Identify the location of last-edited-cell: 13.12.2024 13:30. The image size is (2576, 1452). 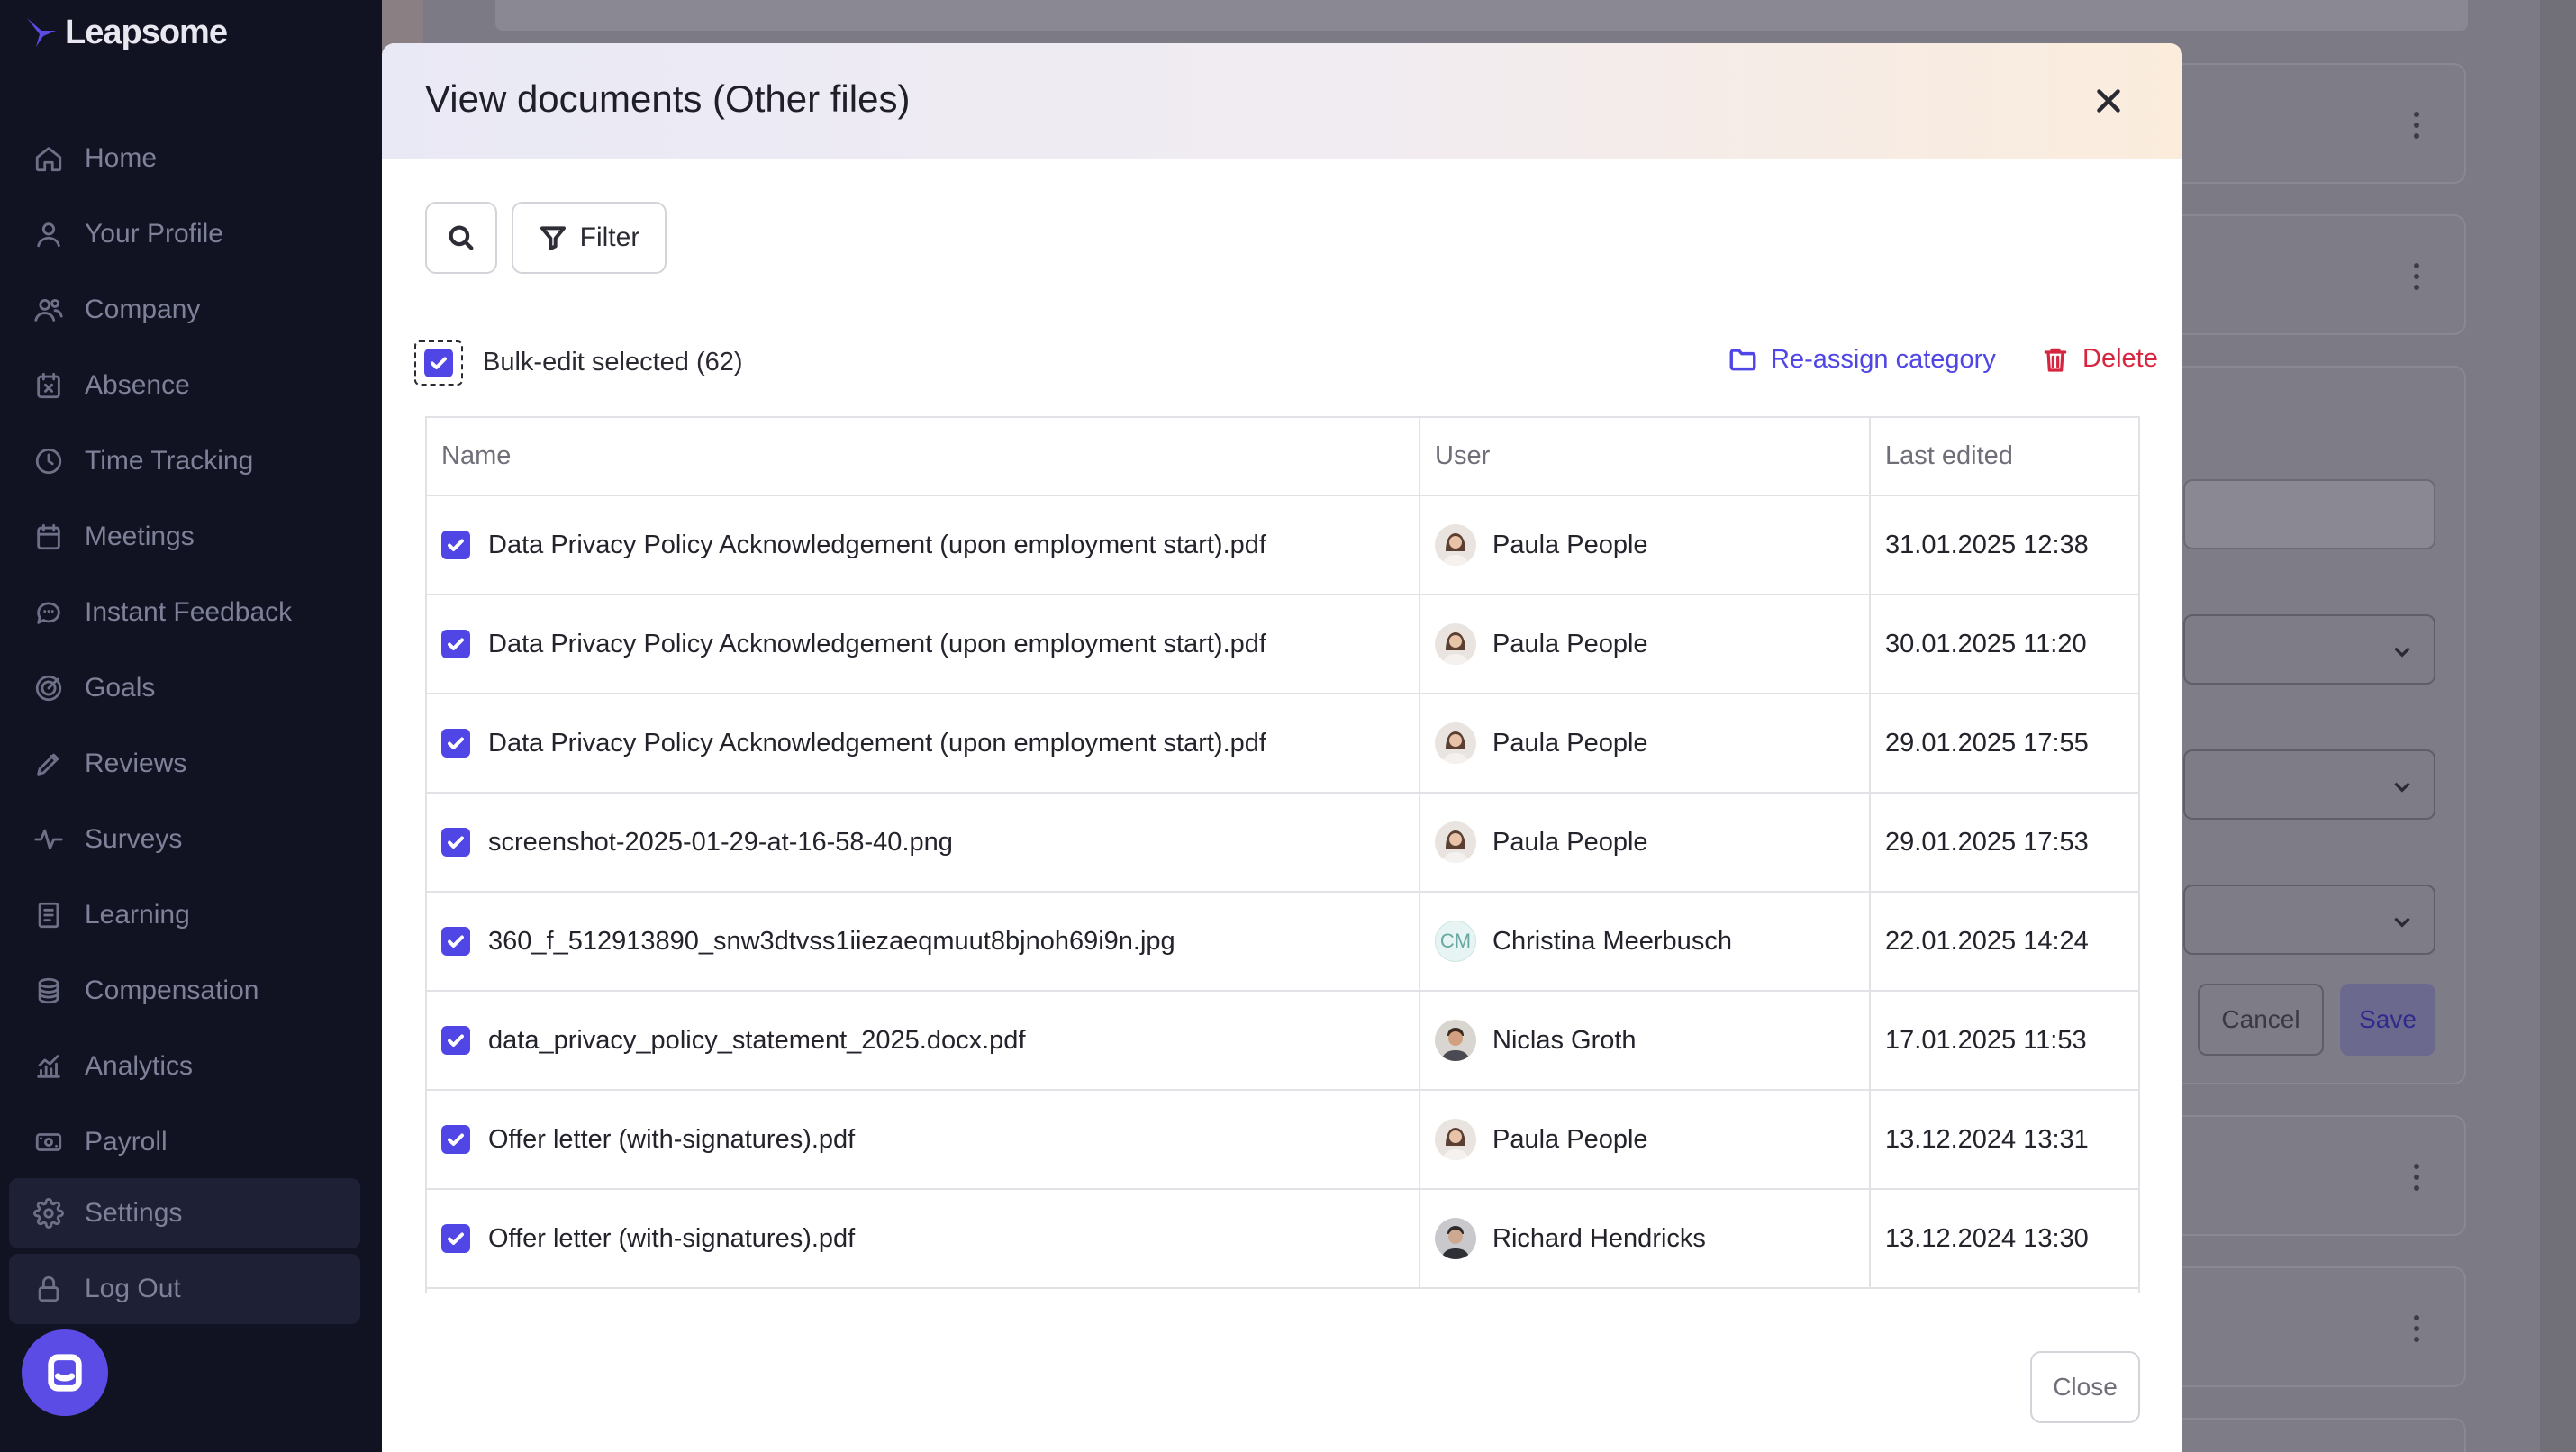
(2004, 1239).